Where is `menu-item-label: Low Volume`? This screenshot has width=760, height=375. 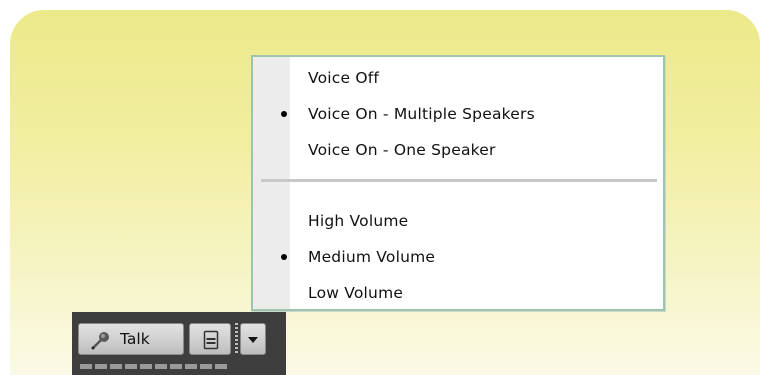 menu-item-label: Low Volume is located at coordinates (356, 293).